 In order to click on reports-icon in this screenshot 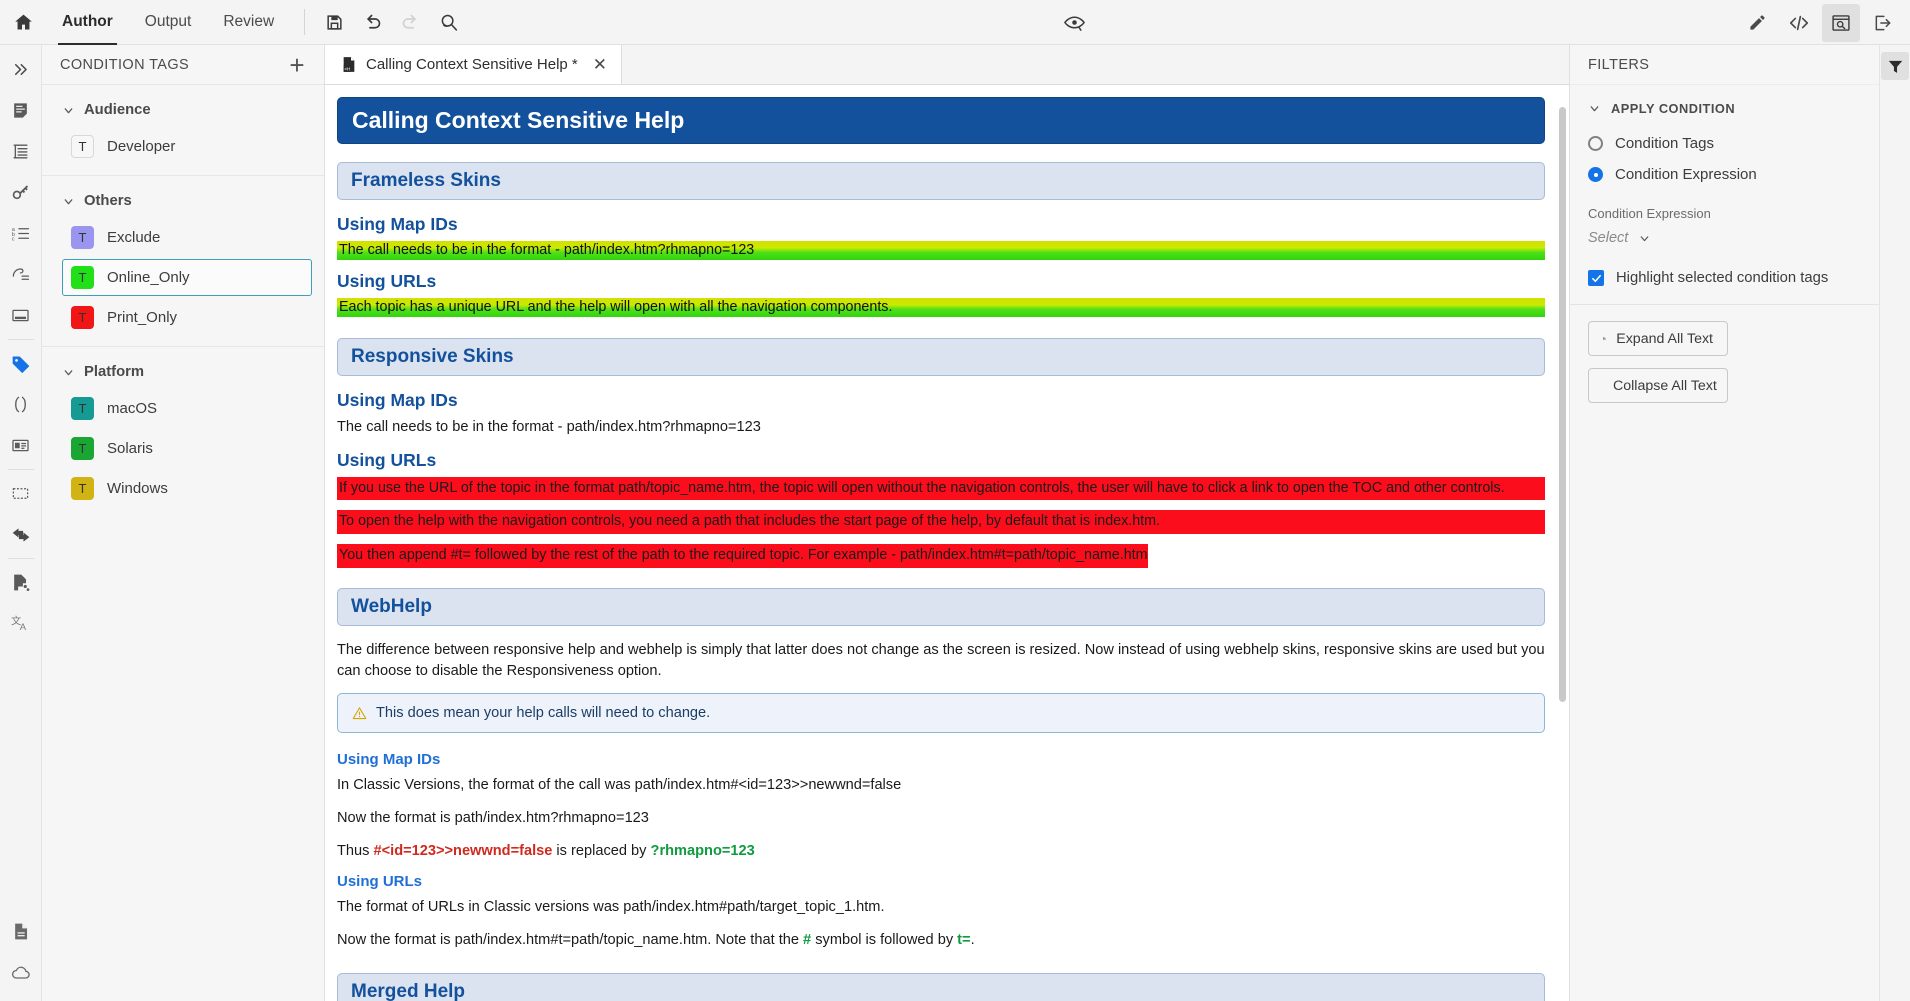, I will do `click(21, 582)`.